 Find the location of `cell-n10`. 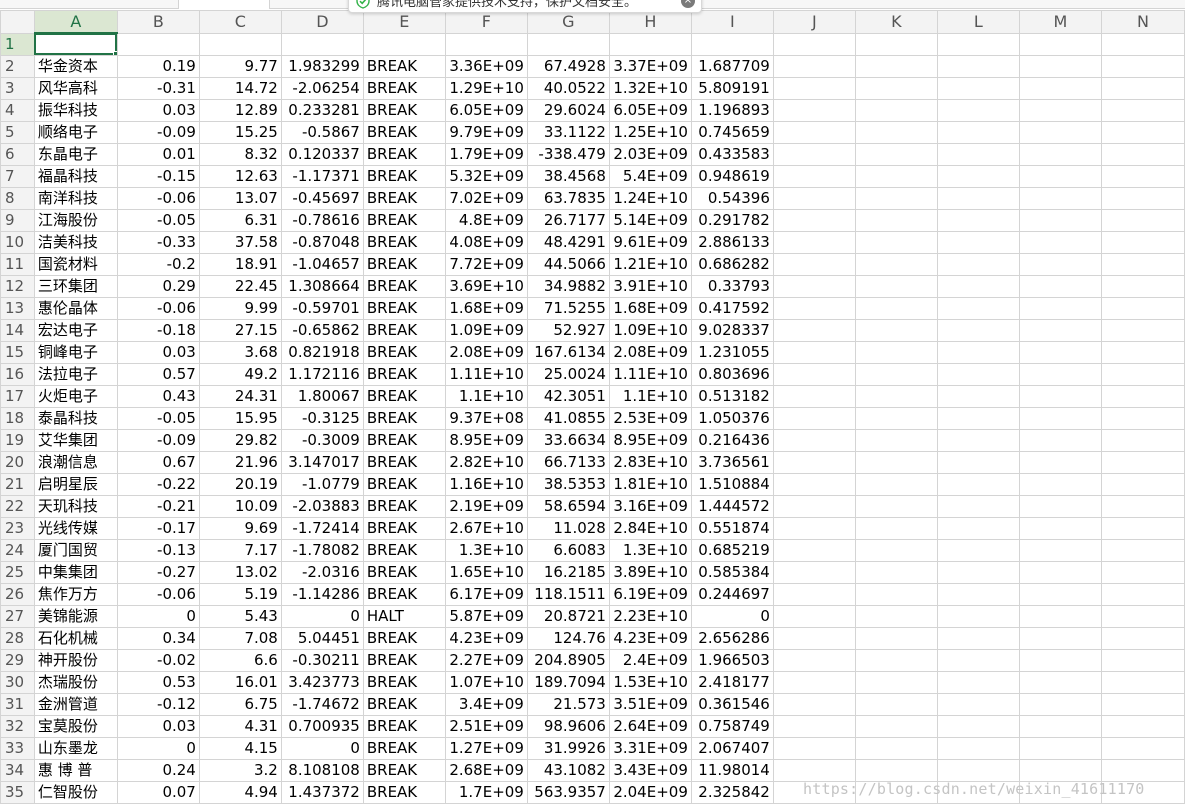

cell-n10 is located at coordinates (1142, 242).